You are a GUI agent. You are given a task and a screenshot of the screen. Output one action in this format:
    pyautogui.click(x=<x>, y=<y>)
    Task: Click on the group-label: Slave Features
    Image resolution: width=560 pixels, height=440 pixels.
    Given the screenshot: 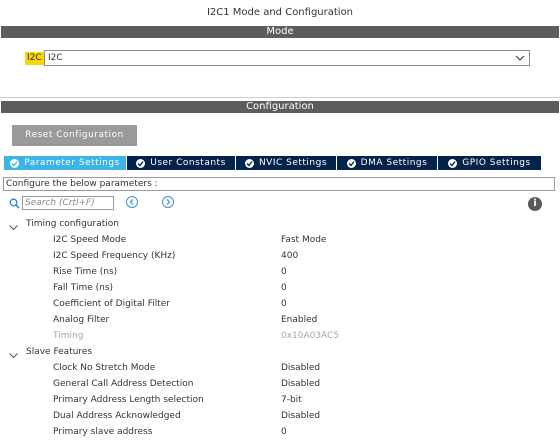 What is the action you would take?
    pyautogui.click(x=59, y=352)
    